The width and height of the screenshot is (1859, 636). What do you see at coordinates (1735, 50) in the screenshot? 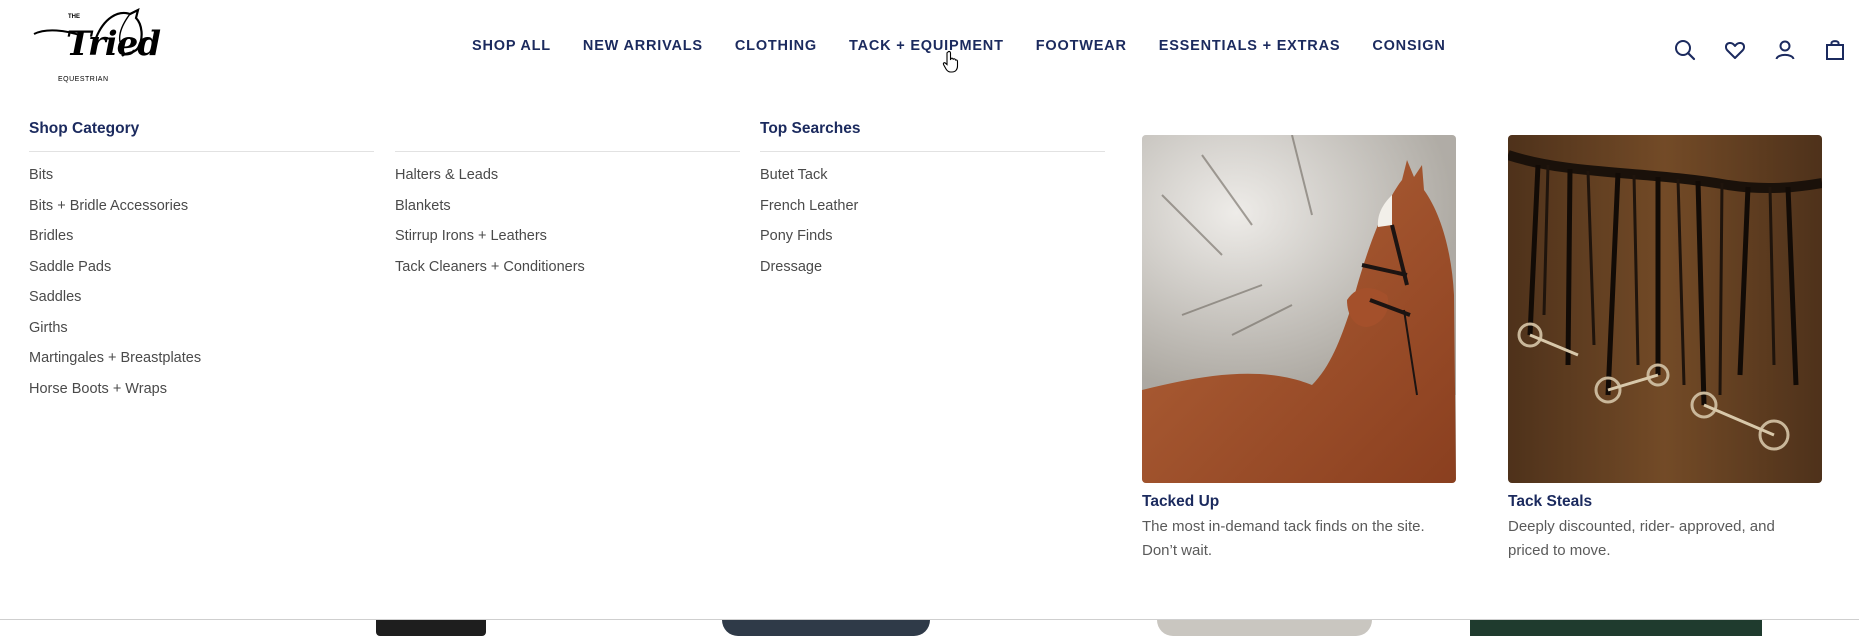
I see `heart-icon` at bounding box center [1735, 50].